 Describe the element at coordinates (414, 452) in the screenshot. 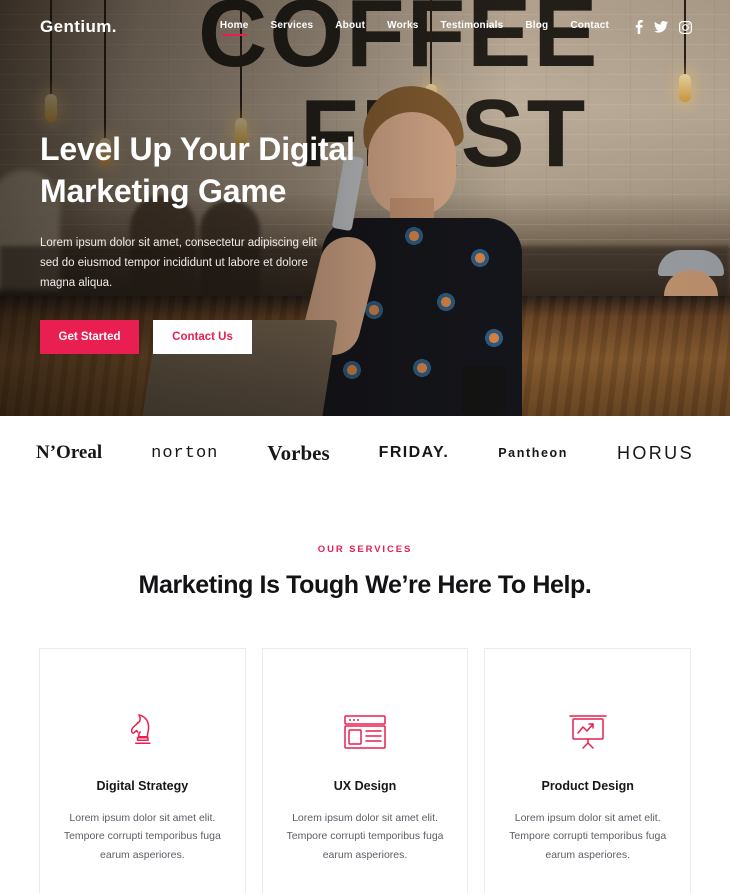

I see `brand-logo-friday: FRIDAY.` at that location.